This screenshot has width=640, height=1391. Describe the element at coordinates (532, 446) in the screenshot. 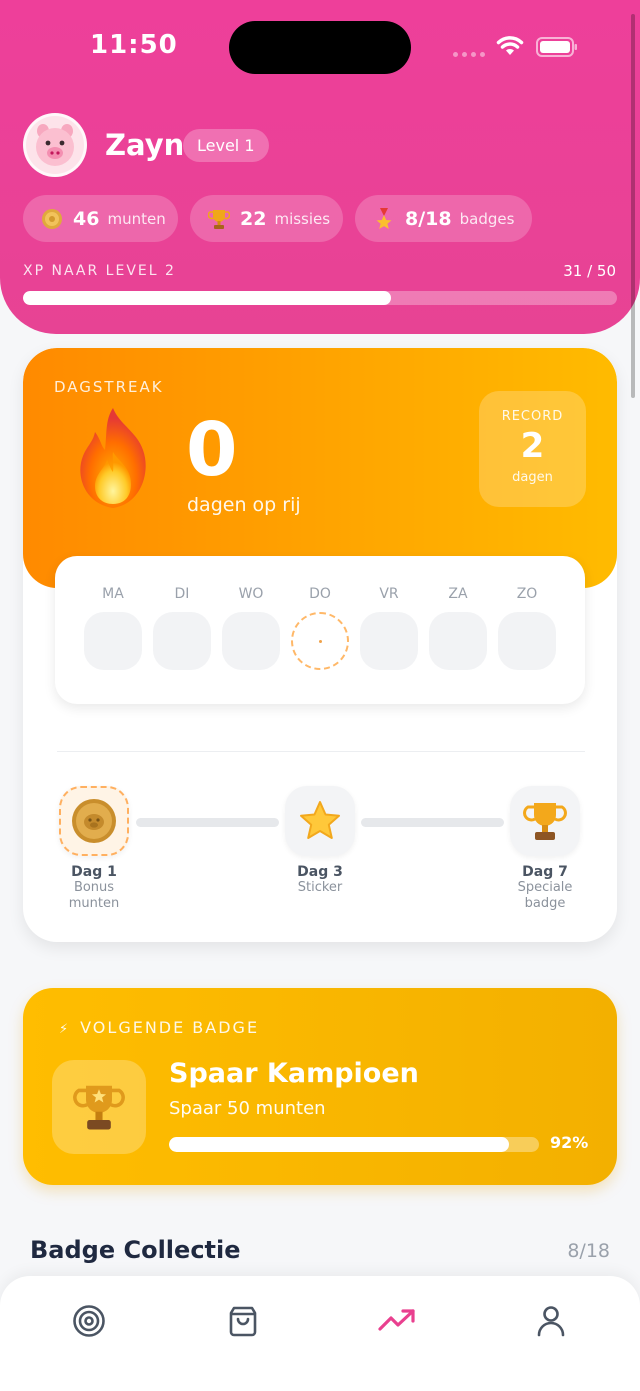

I see `record-value: 2` at that location.